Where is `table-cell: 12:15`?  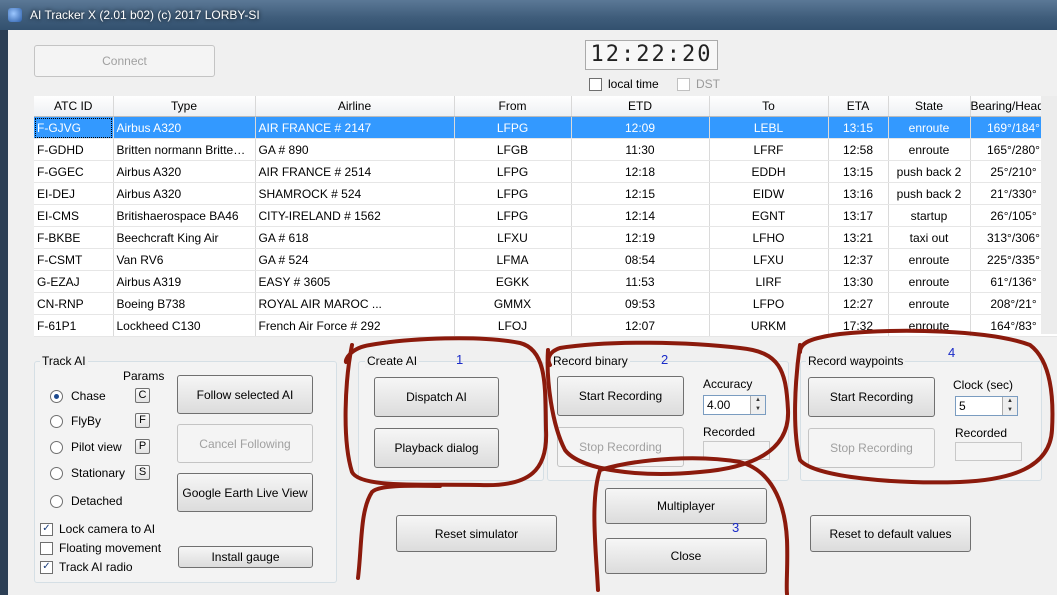
table-cell: 12:15 is located at coordinates (640, 193).